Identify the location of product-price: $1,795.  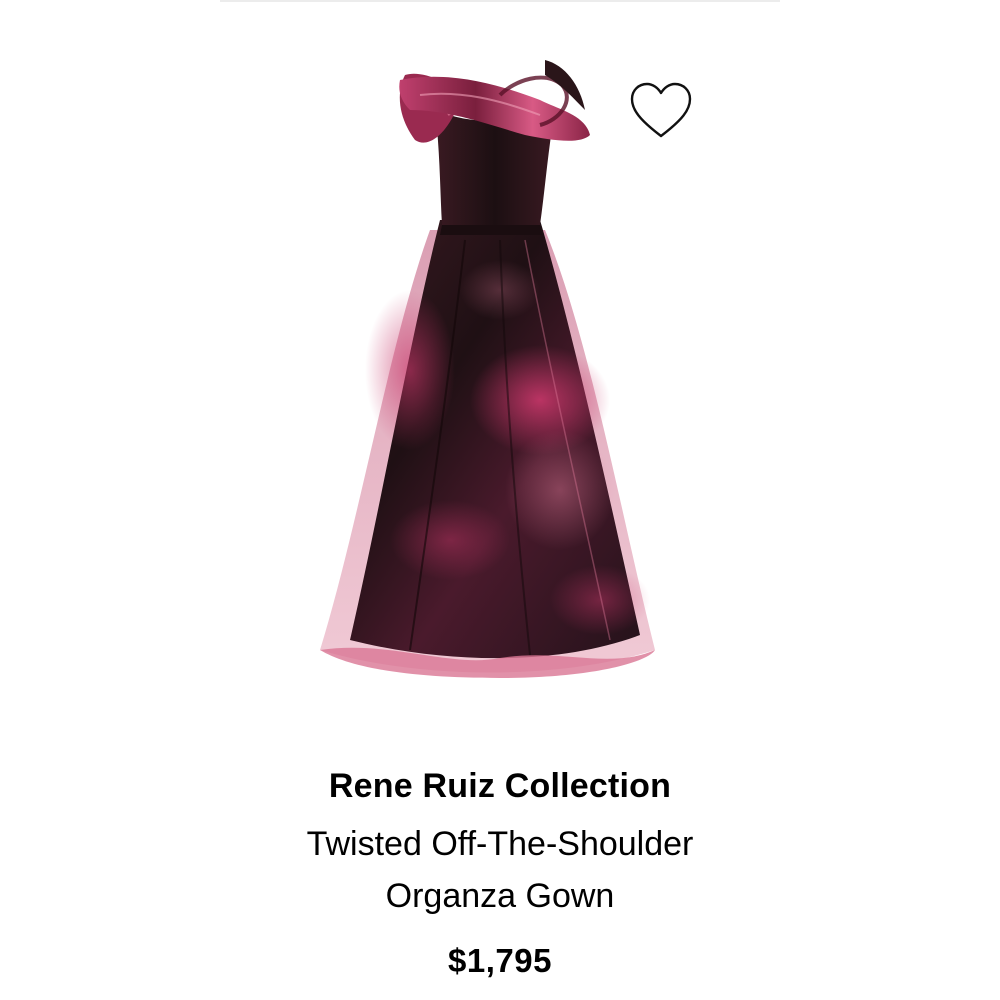
(500, 960).